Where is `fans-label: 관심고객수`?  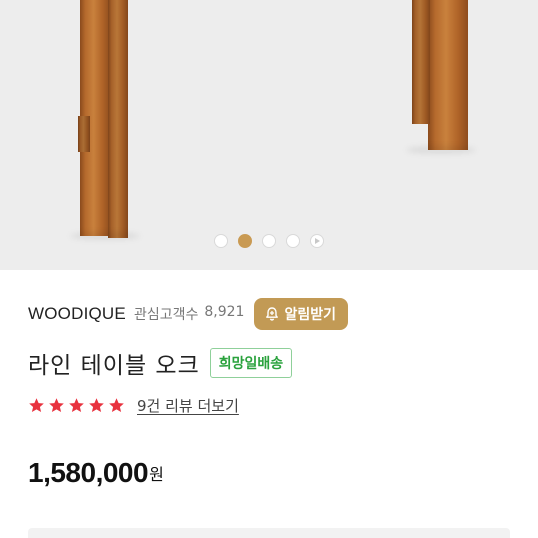 fans-label: 관심고객수 is located at coordinates (166, 315).